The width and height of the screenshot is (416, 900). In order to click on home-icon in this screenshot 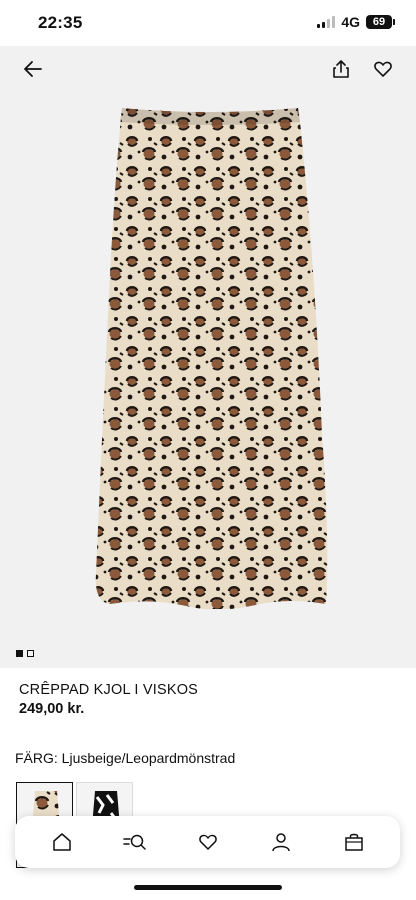, I will do `click(61, 842)`.